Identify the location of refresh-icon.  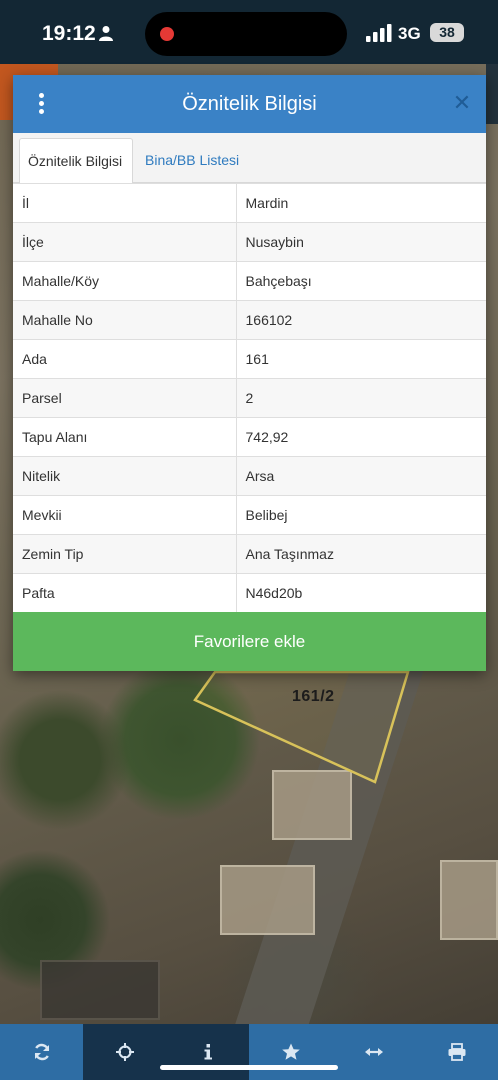
(41, 1052).